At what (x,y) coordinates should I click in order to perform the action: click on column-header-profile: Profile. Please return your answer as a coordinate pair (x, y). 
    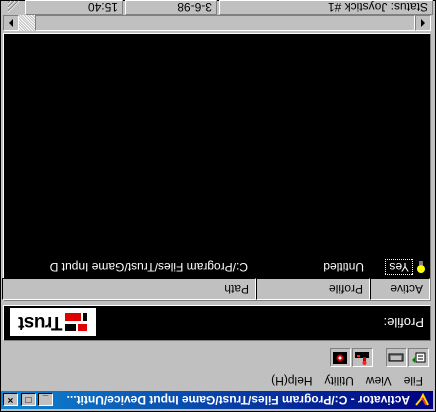
    Looking at the image, I should click on (313, 289).